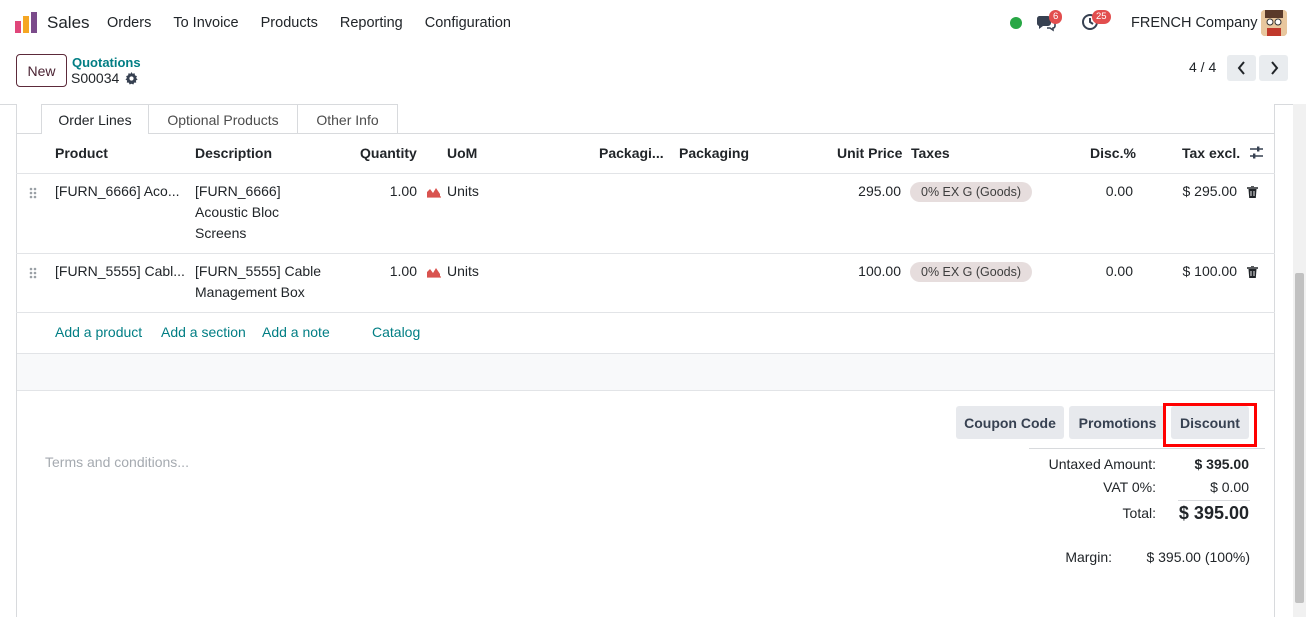 Image resolution: width=1306 pixels, height=617 pixels. What do you see at coordinates (250, 292) in the screenshot?
I see `description-line: Management Box` at bounding box center [250, 292].